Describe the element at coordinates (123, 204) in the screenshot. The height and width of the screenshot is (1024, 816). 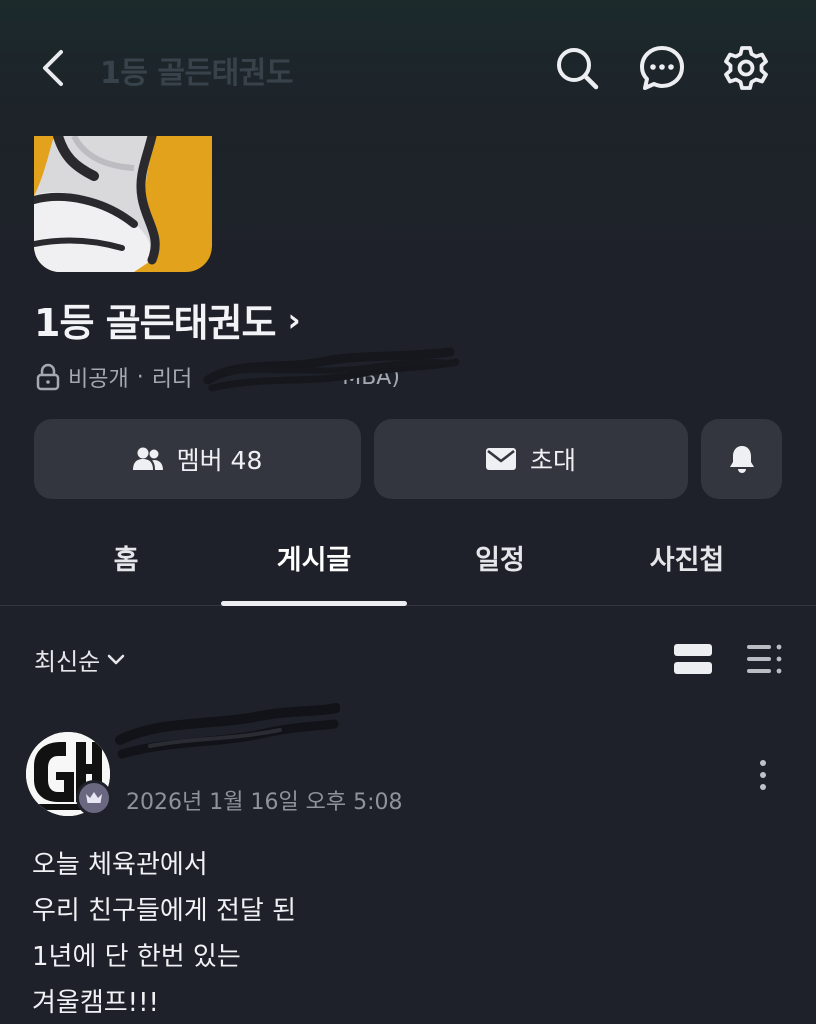
I see `band-cover-image` at that location.